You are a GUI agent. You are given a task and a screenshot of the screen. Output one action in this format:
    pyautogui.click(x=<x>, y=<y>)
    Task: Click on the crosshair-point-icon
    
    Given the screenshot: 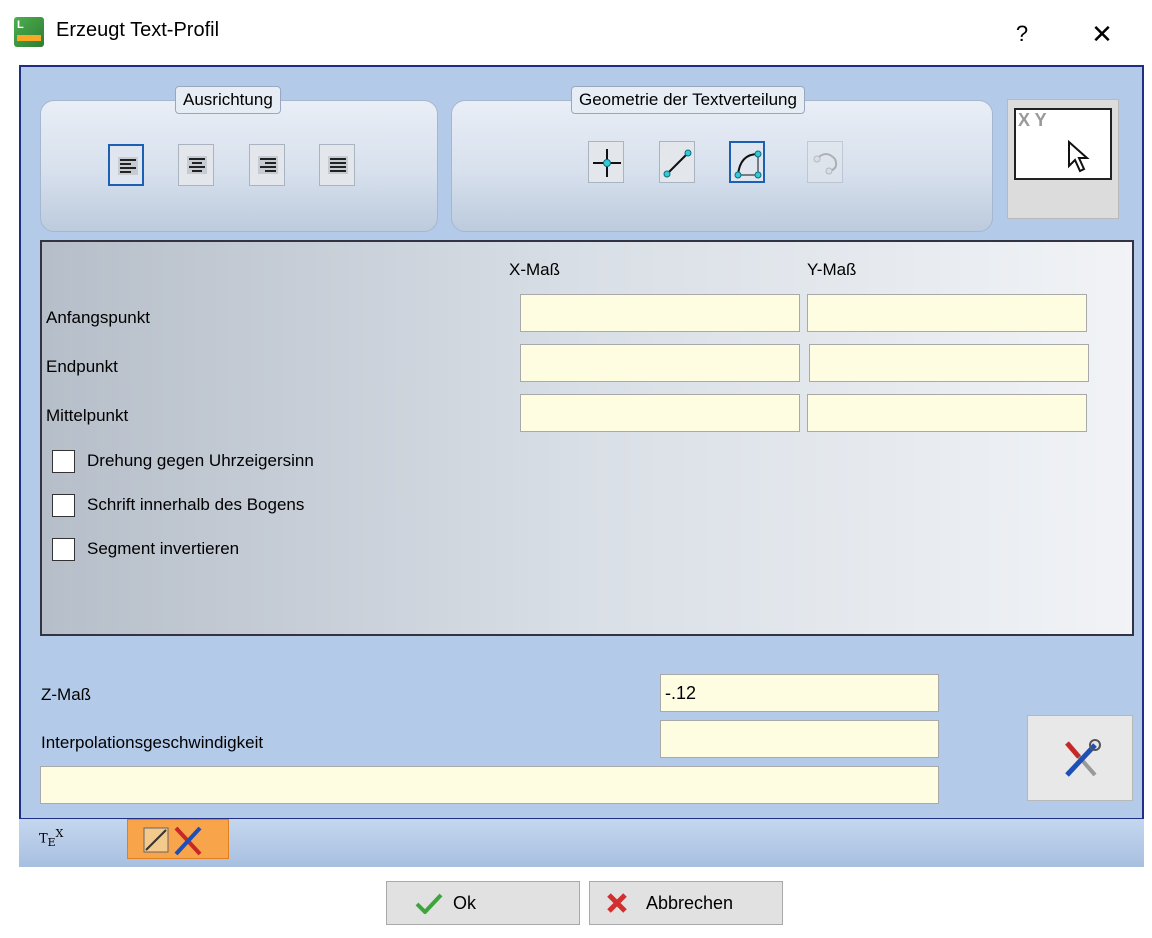 What is the action you would take?
    pyautogui.click(x=607, y=163)
    